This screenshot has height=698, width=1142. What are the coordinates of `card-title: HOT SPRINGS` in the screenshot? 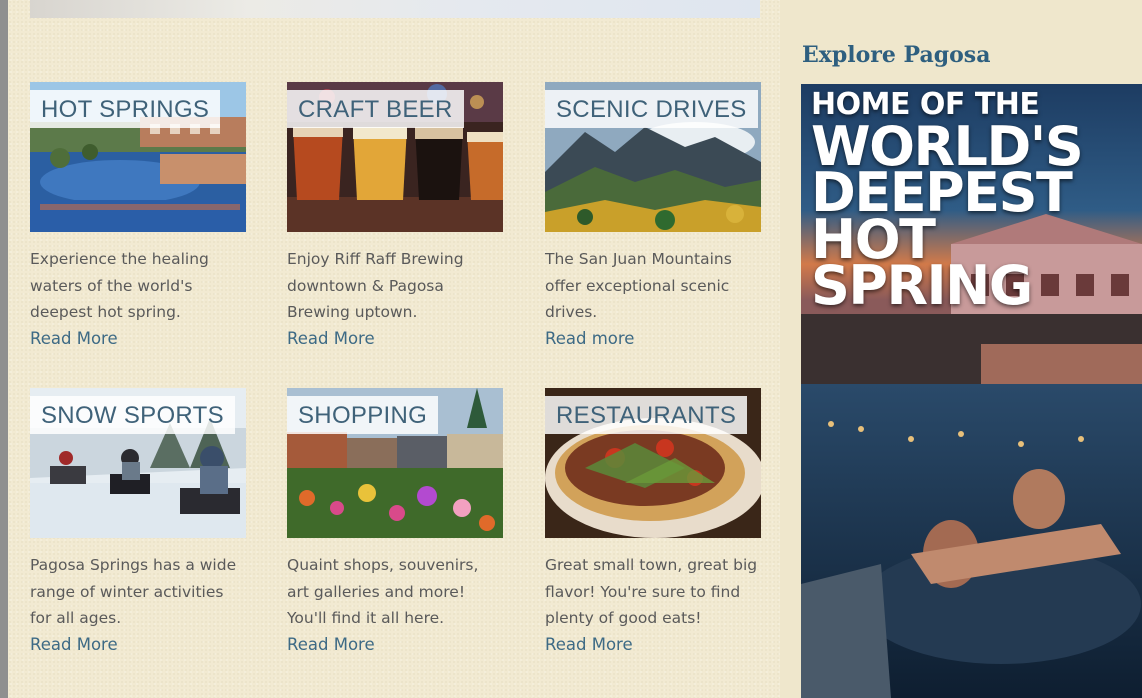 It's located at (125, 109).